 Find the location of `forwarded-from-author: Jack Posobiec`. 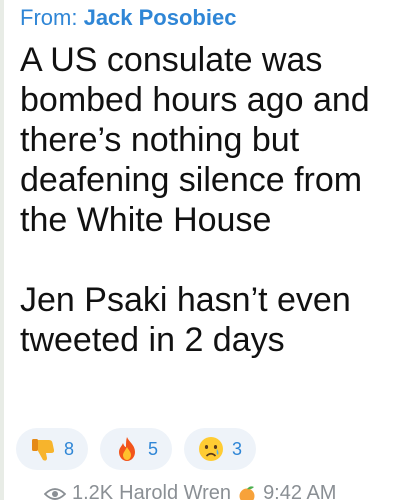

forwarded-from-author: Jack Posobiec is located at coordinates (160, 17).